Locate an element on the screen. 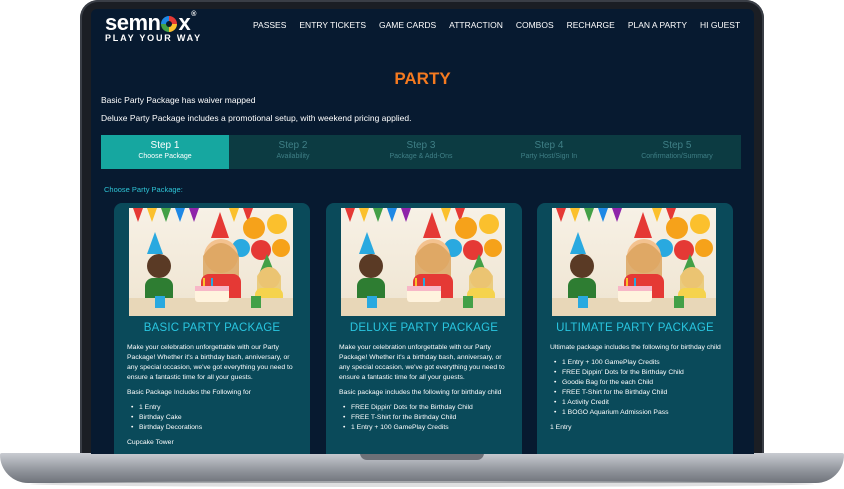 This screenshot has width=844, height=489. nav-plan-a-party: PLAN A PARTY is located at coordinates (657, 25).